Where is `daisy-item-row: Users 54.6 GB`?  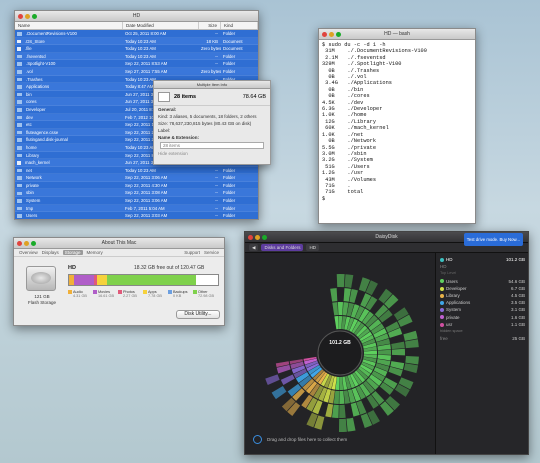
daisy-item-row: Users 54.6 GB is located at coordinates (482, 281).